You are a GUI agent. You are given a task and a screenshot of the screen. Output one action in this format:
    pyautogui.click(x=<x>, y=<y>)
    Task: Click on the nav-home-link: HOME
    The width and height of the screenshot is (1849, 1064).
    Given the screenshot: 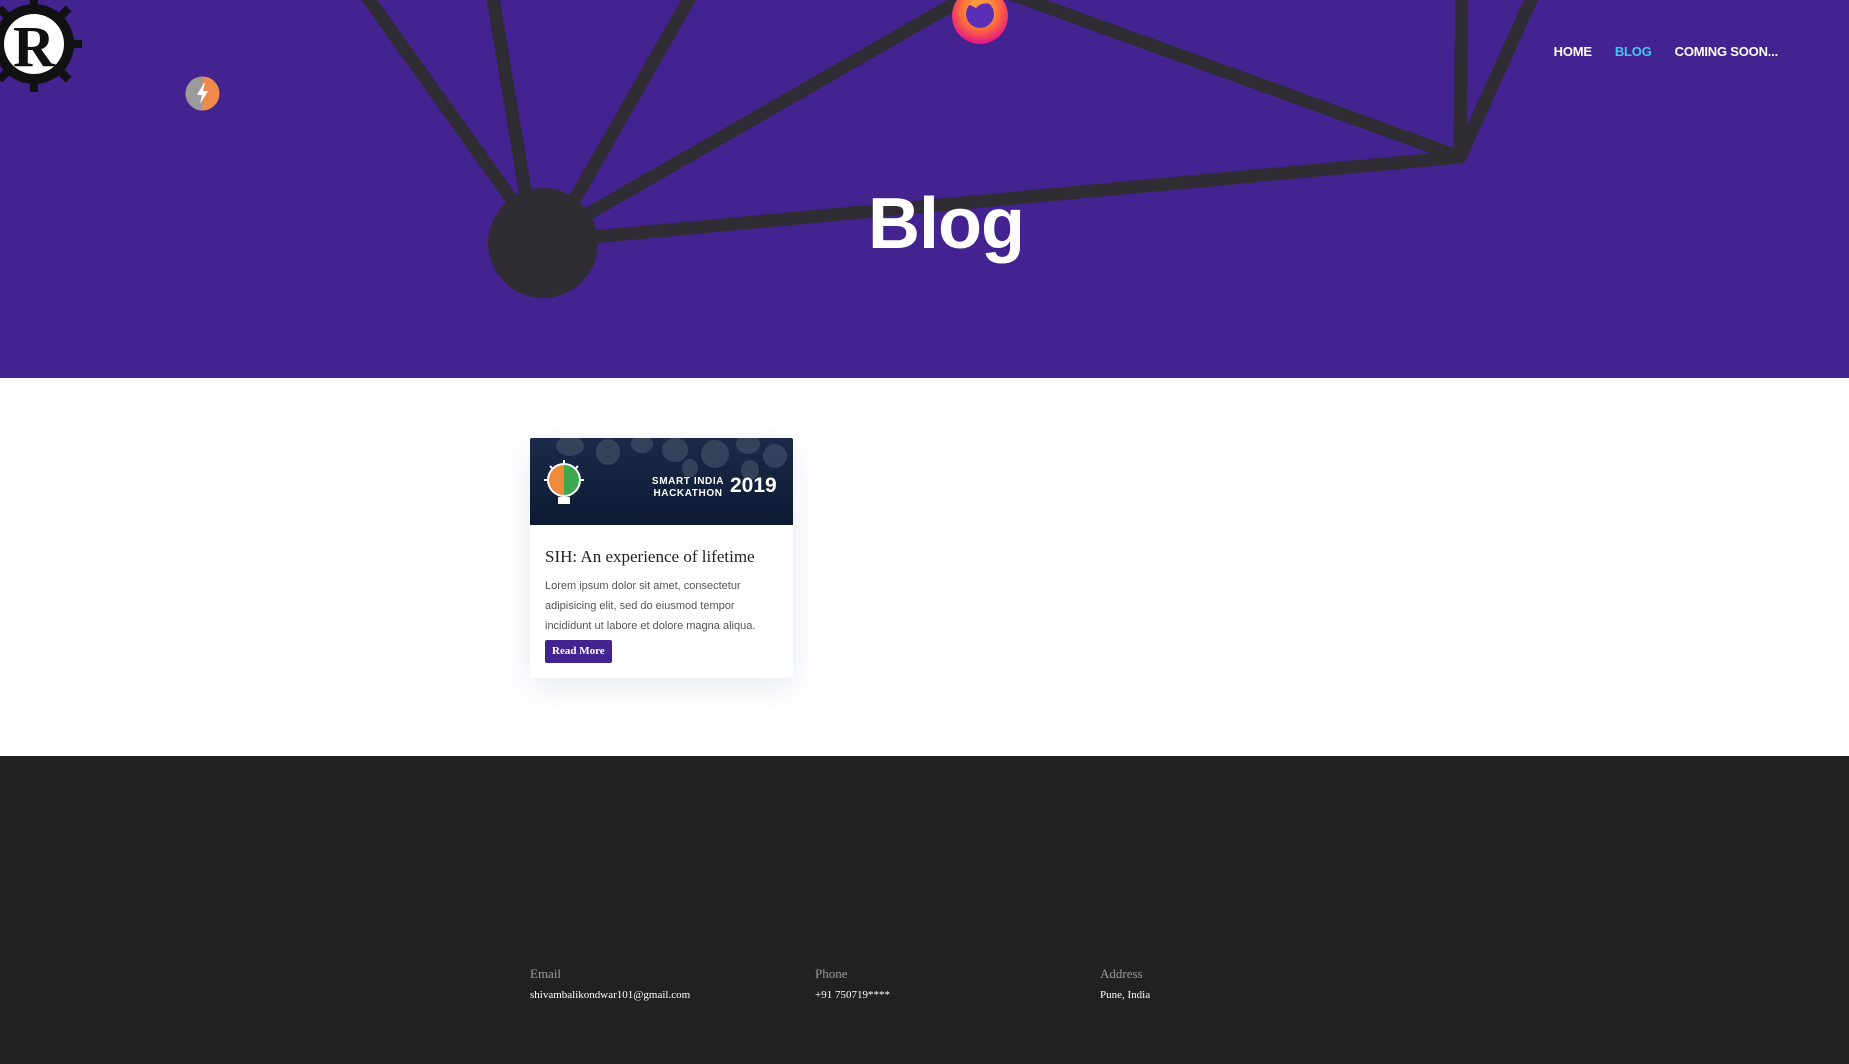 What is the action you would take?
    pyautogui.click(x=1573, y=52)
    